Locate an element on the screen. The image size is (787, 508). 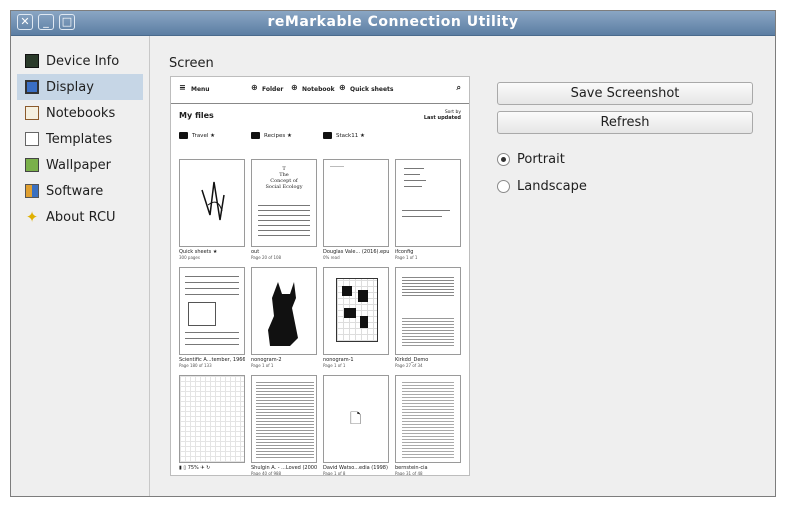
document-icon: 🗋 is located at coordinates (356, 419).